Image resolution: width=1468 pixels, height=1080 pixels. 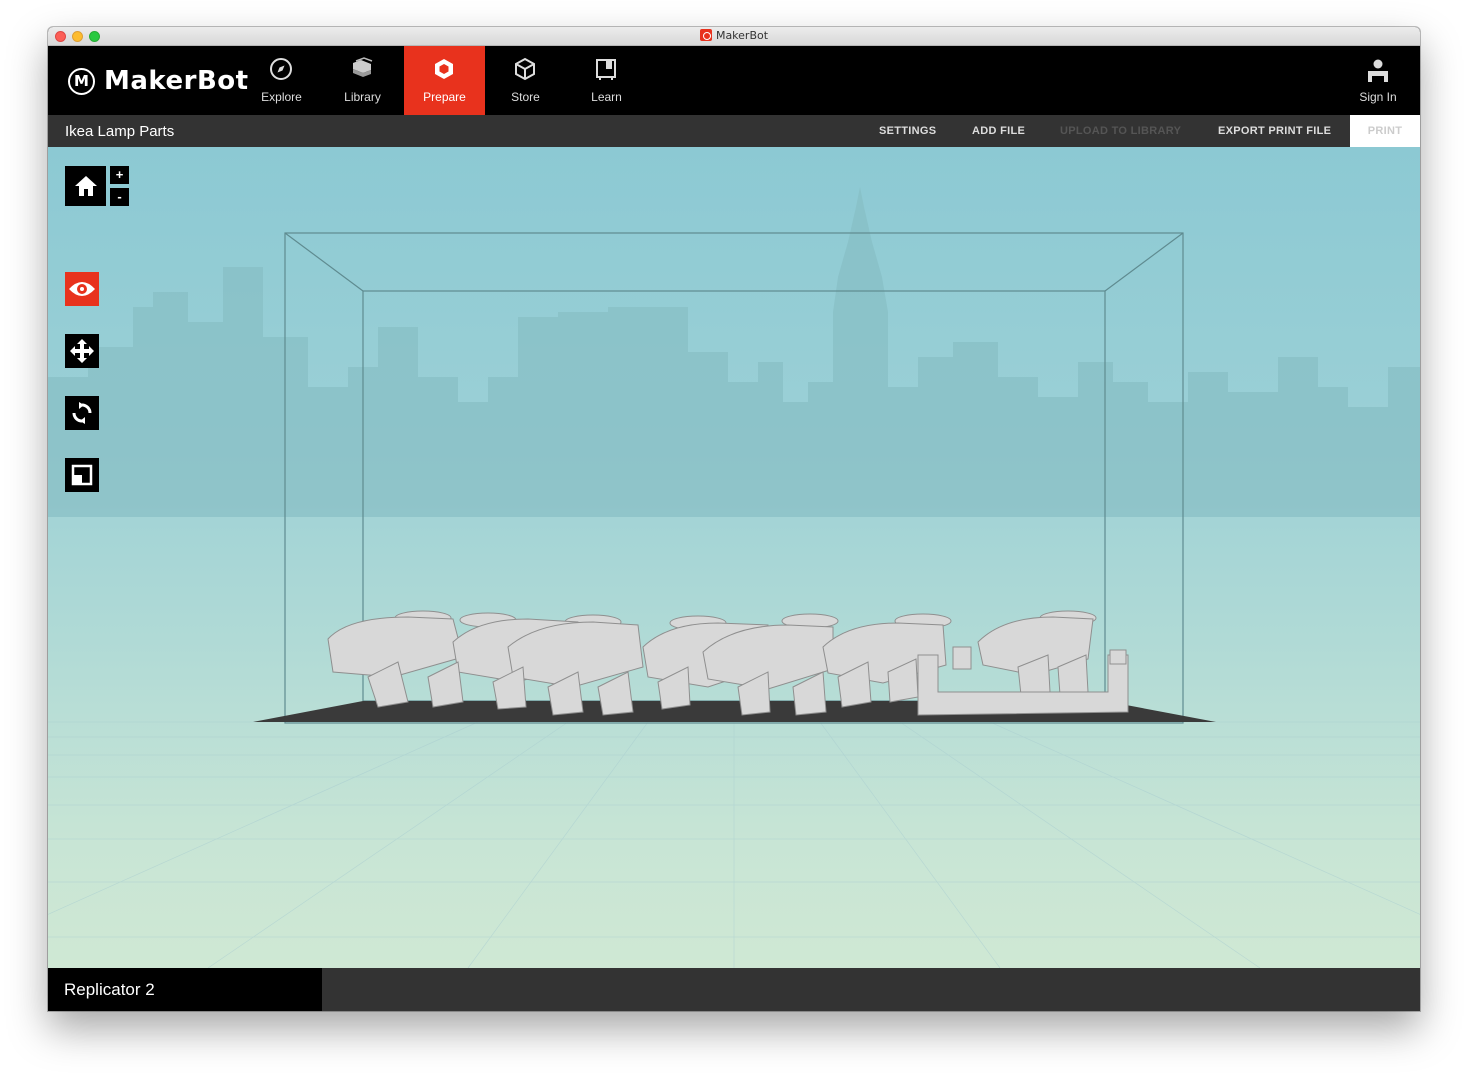 I want to click on learn-book-icon, so click(x=606, y=69).